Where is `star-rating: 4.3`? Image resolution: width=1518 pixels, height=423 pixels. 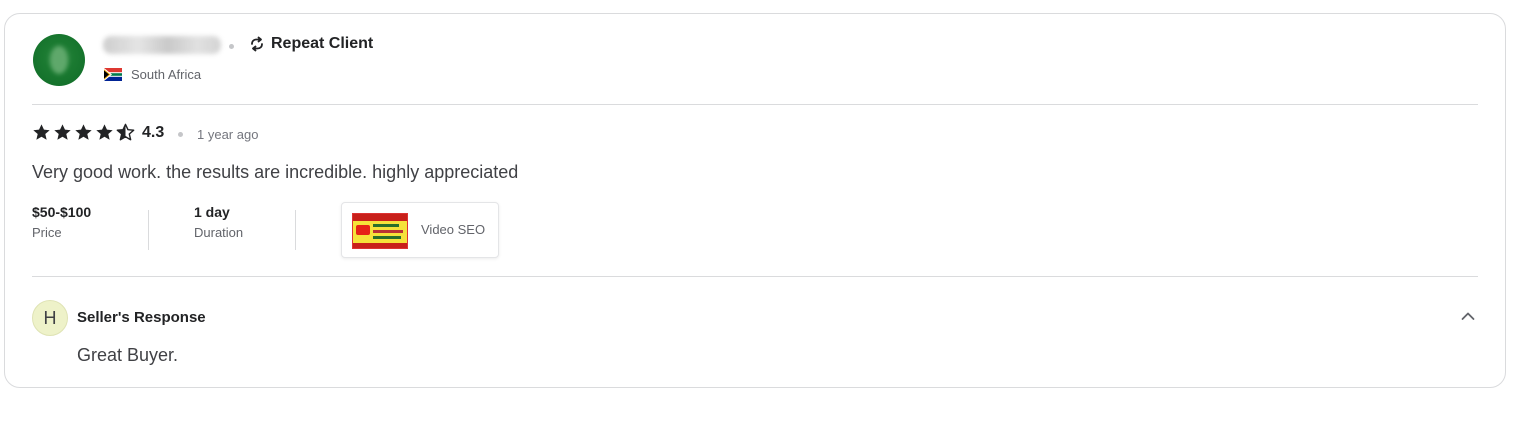
star-rating: 4.3 is located at coordinates (98, 132).